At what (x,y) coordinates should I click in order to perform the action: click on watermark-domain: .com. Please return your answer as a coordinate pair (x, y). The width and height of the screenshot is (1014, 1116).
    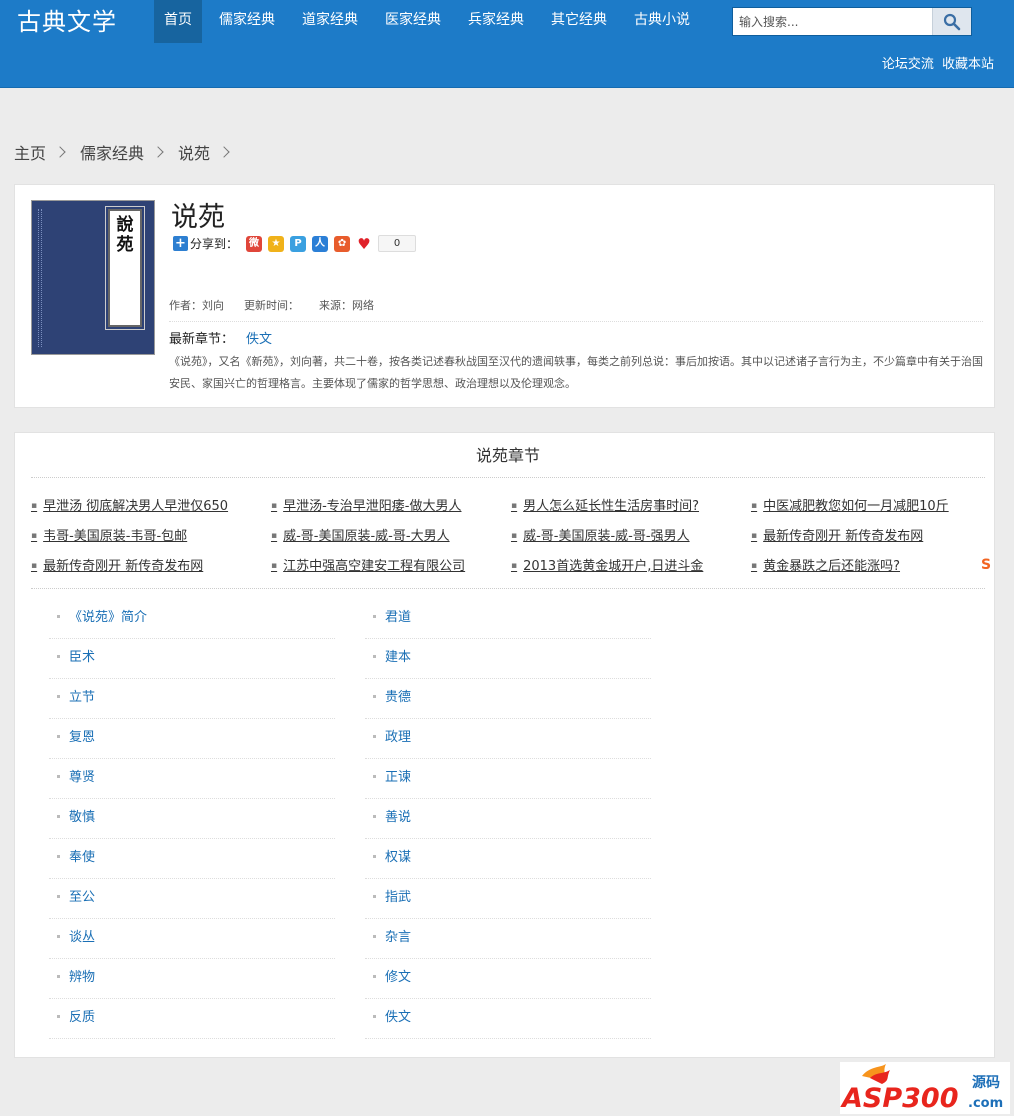
    Looking at the image, I should click on (985, 1103).